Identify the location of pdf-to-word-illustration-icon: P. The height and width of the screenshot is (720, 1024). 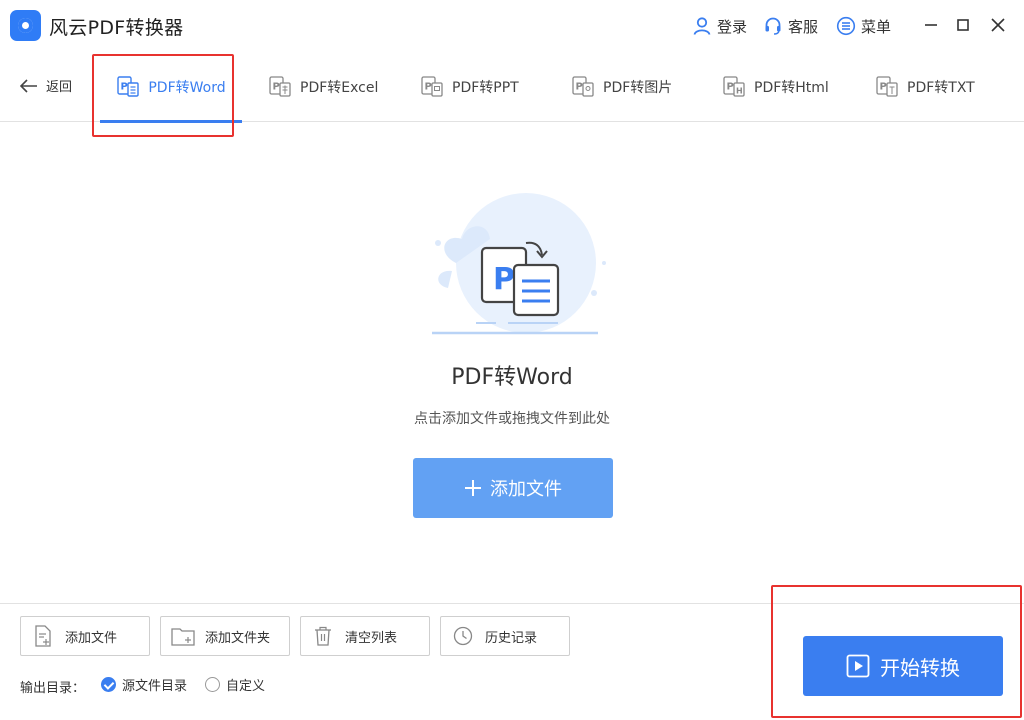
(519, 264).